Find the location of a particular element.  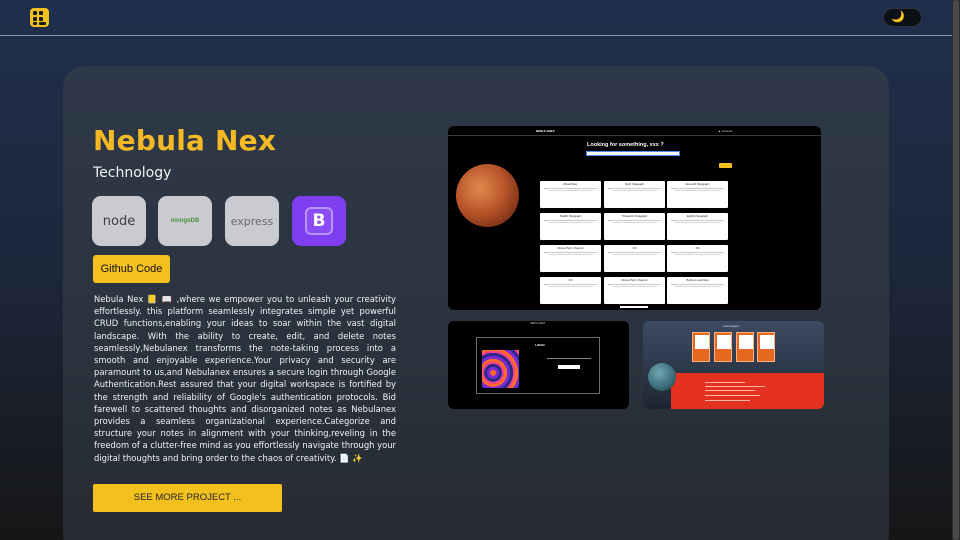

note-card: Build a Local Fleet is located at coordinates (697, 290).